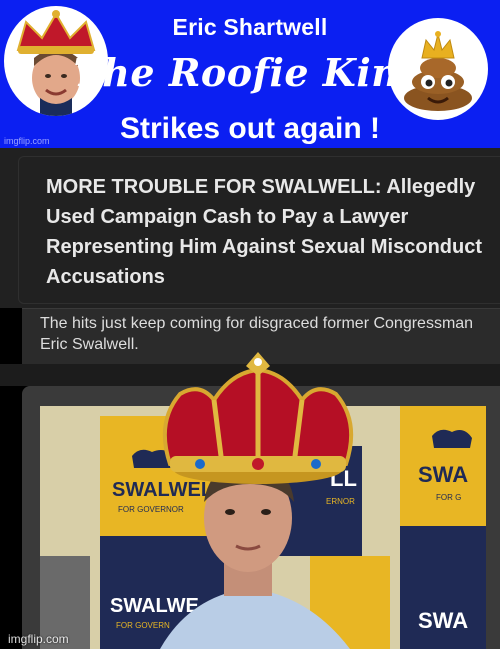  Describe the element at coordinates (27, 141) in the screenshot. I see `watermark-top: imgflip.com` at that location.